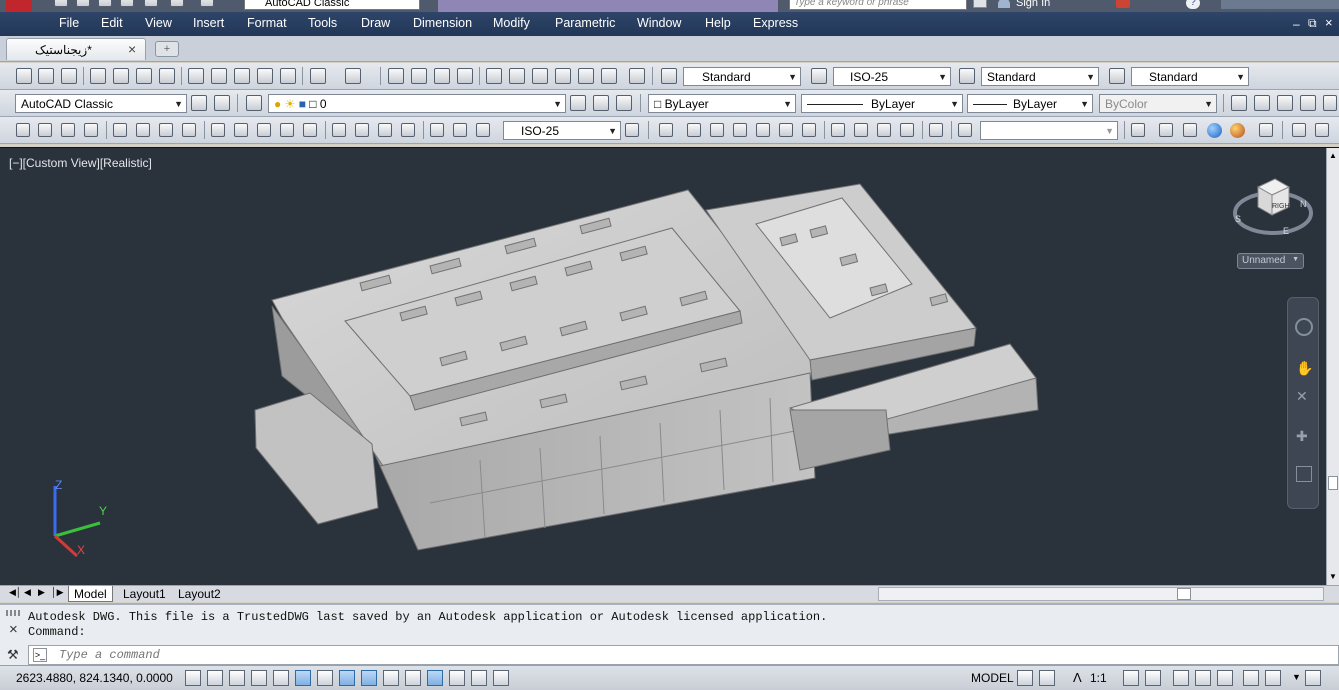  I want to click on print-icon, so click(151, 3).